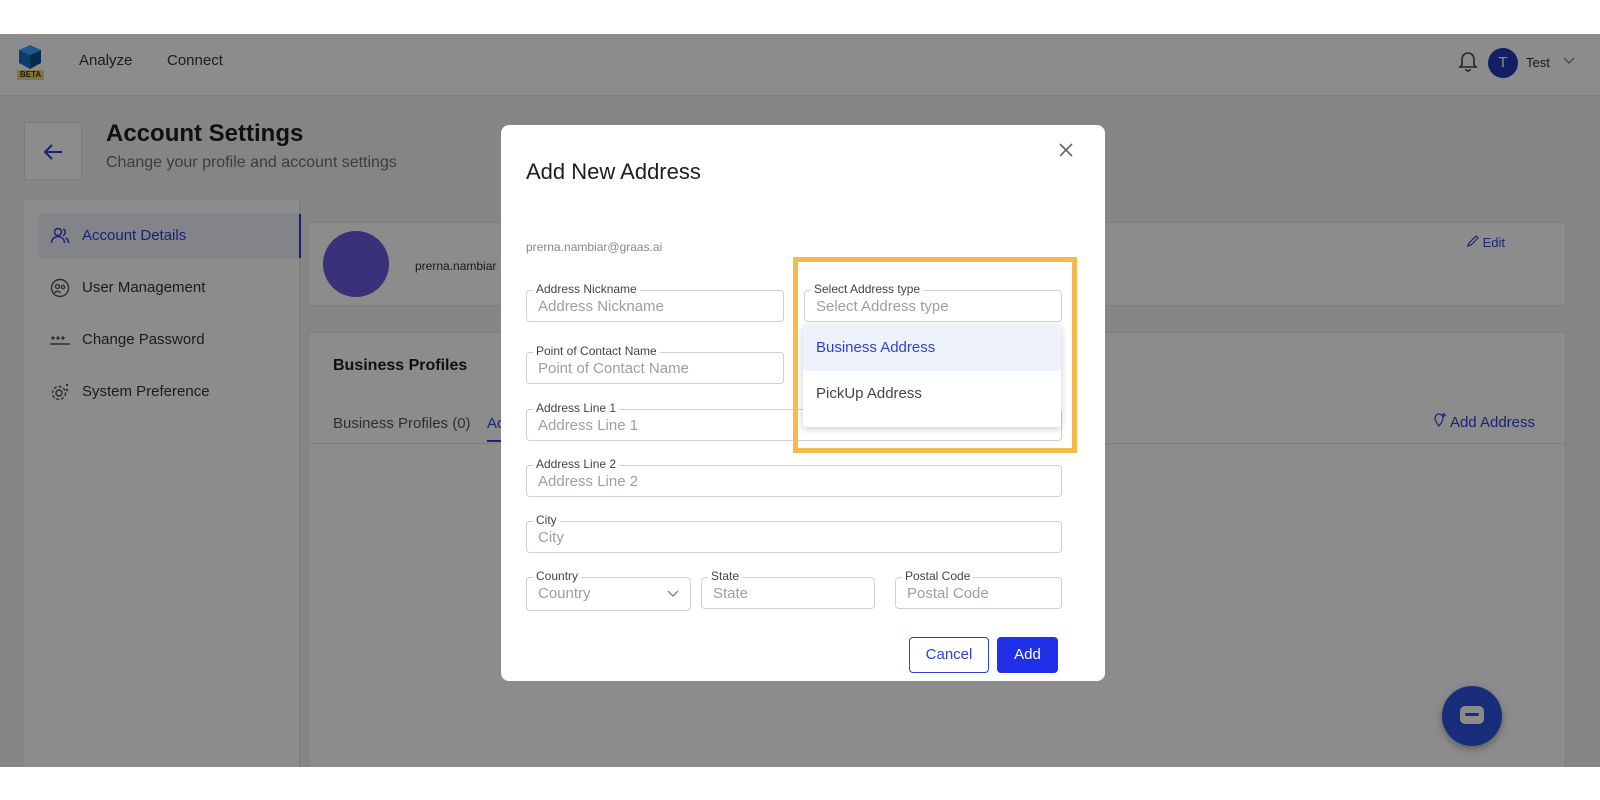 Image resolution: width=1600 pixels, height=800 pixels. I want to click on cancel-button: Cancel, so click(949, 655).